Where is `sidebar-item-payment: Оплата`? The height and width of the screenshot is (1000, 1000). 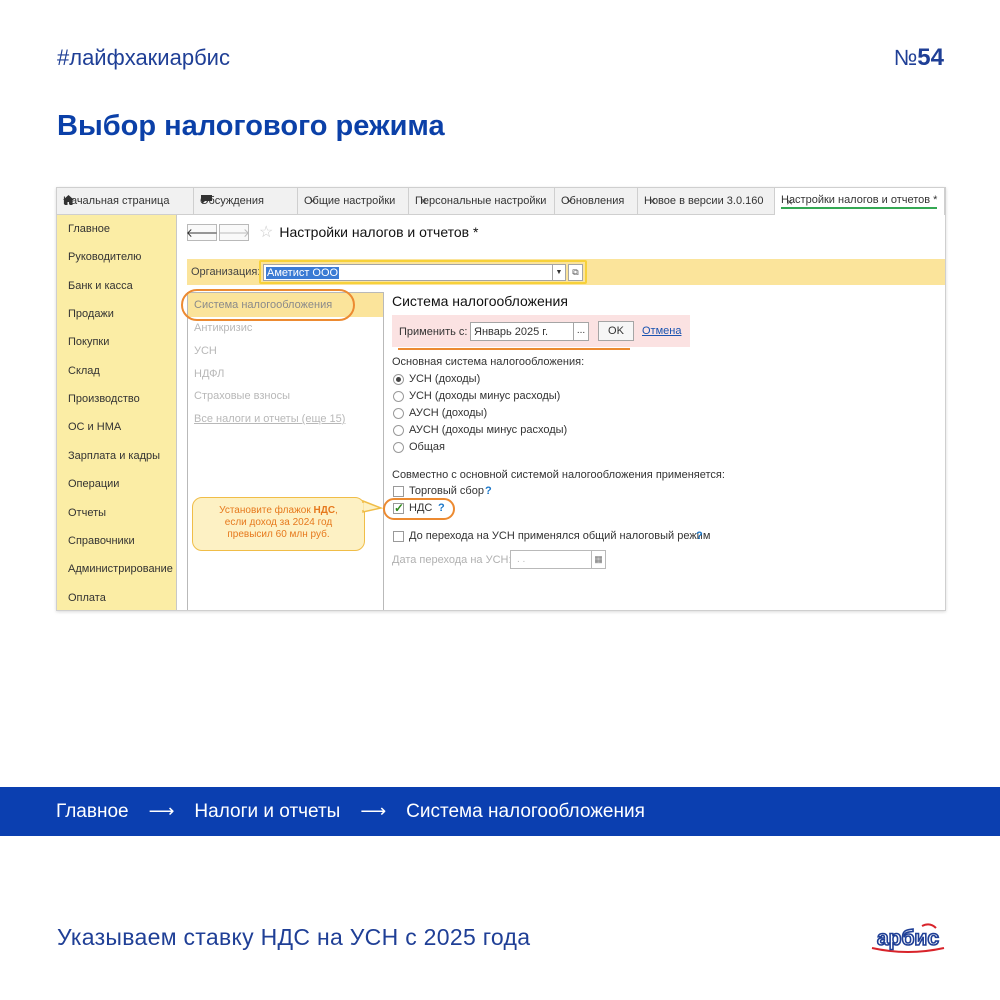 sidebar-item-payment: Оплата is located at coordinates (87, 598).